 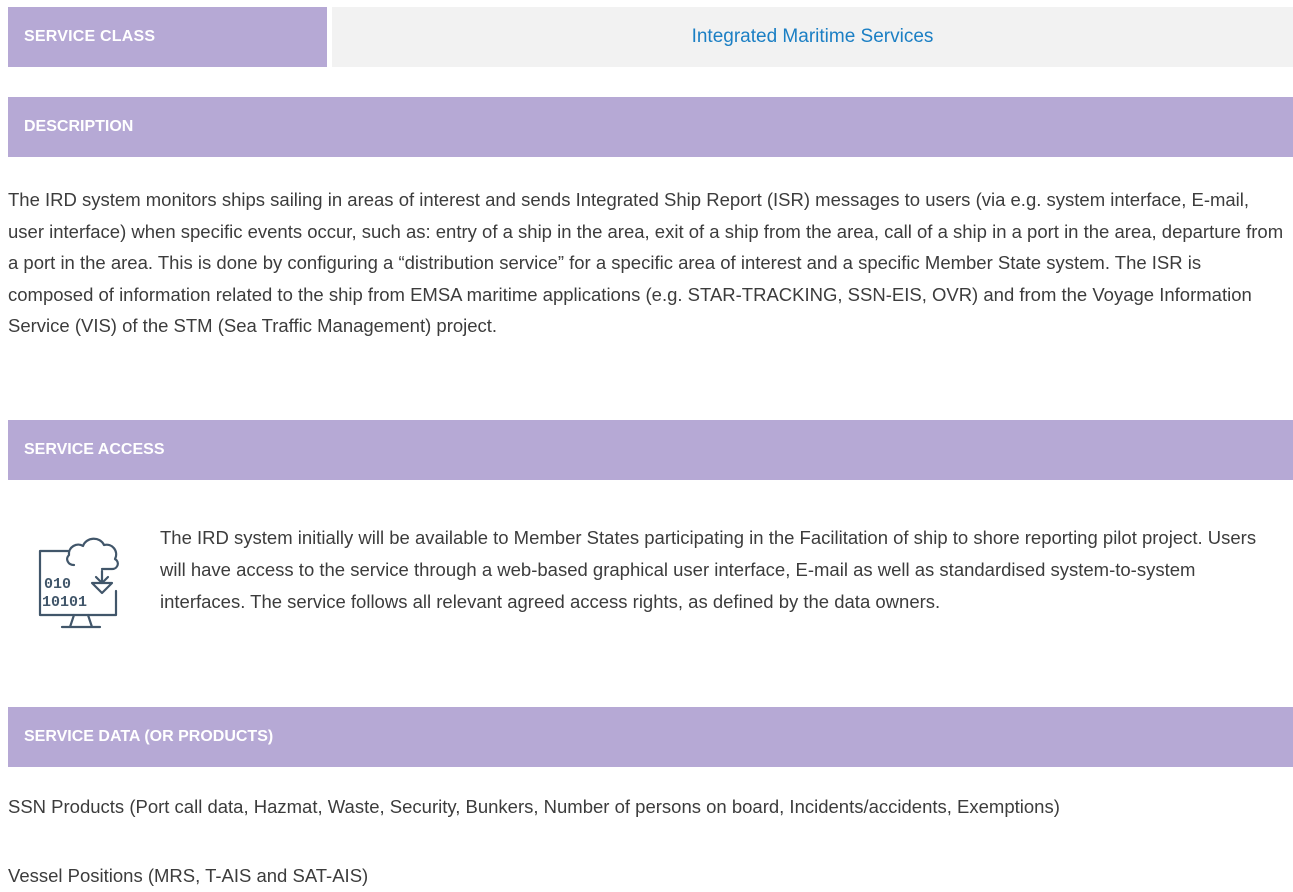 What do you see at coordinates (78, 583) in the screenshot?
I see `cloud-data-terminal-icon: 010 10101` at bounding box center [78, 583].